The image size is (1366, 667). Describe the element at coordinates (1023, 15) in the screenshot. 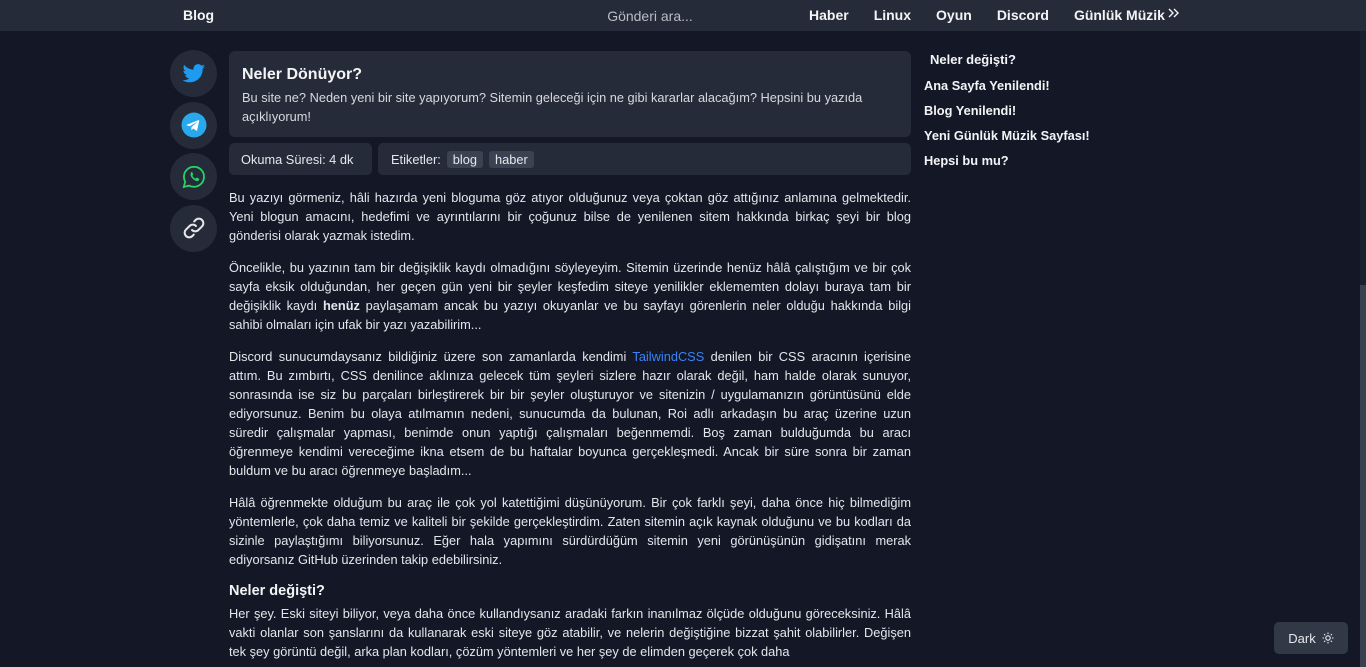

I see `nav-item-discord: Discord` at that location.